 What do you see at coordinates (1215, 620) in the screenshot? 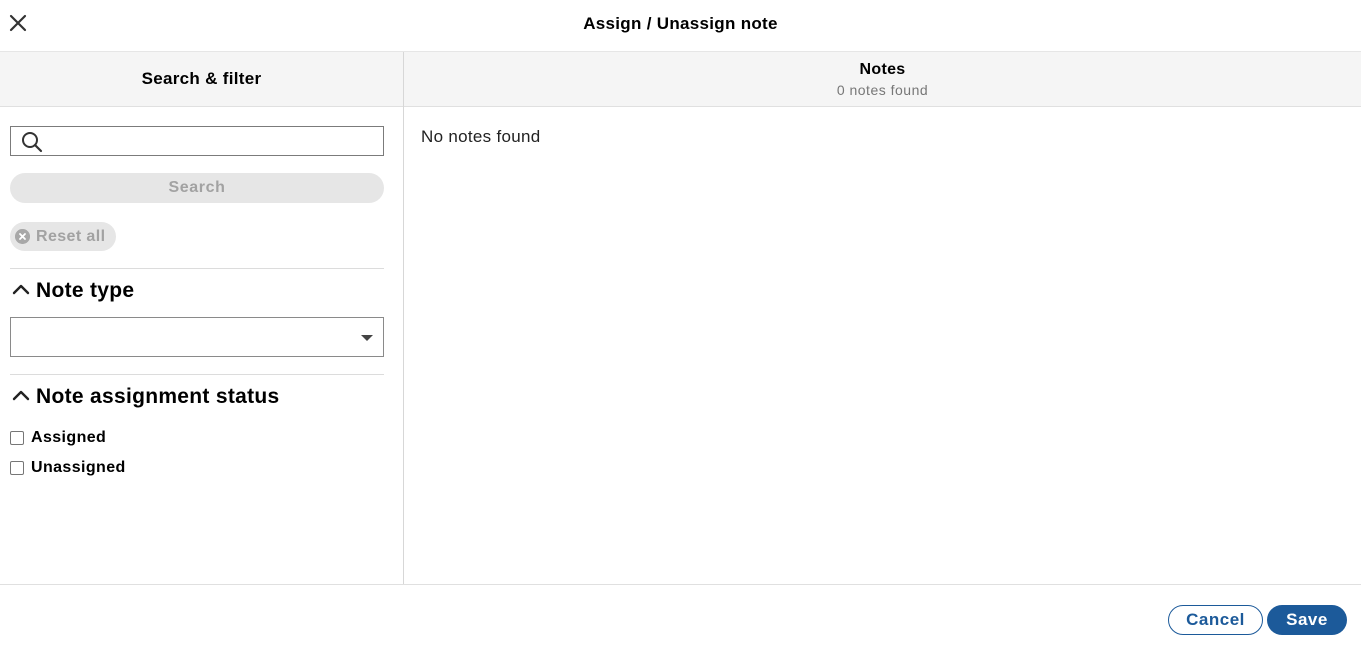
I see `cancel-button: Cancel` at bounding box center [1215, 620].